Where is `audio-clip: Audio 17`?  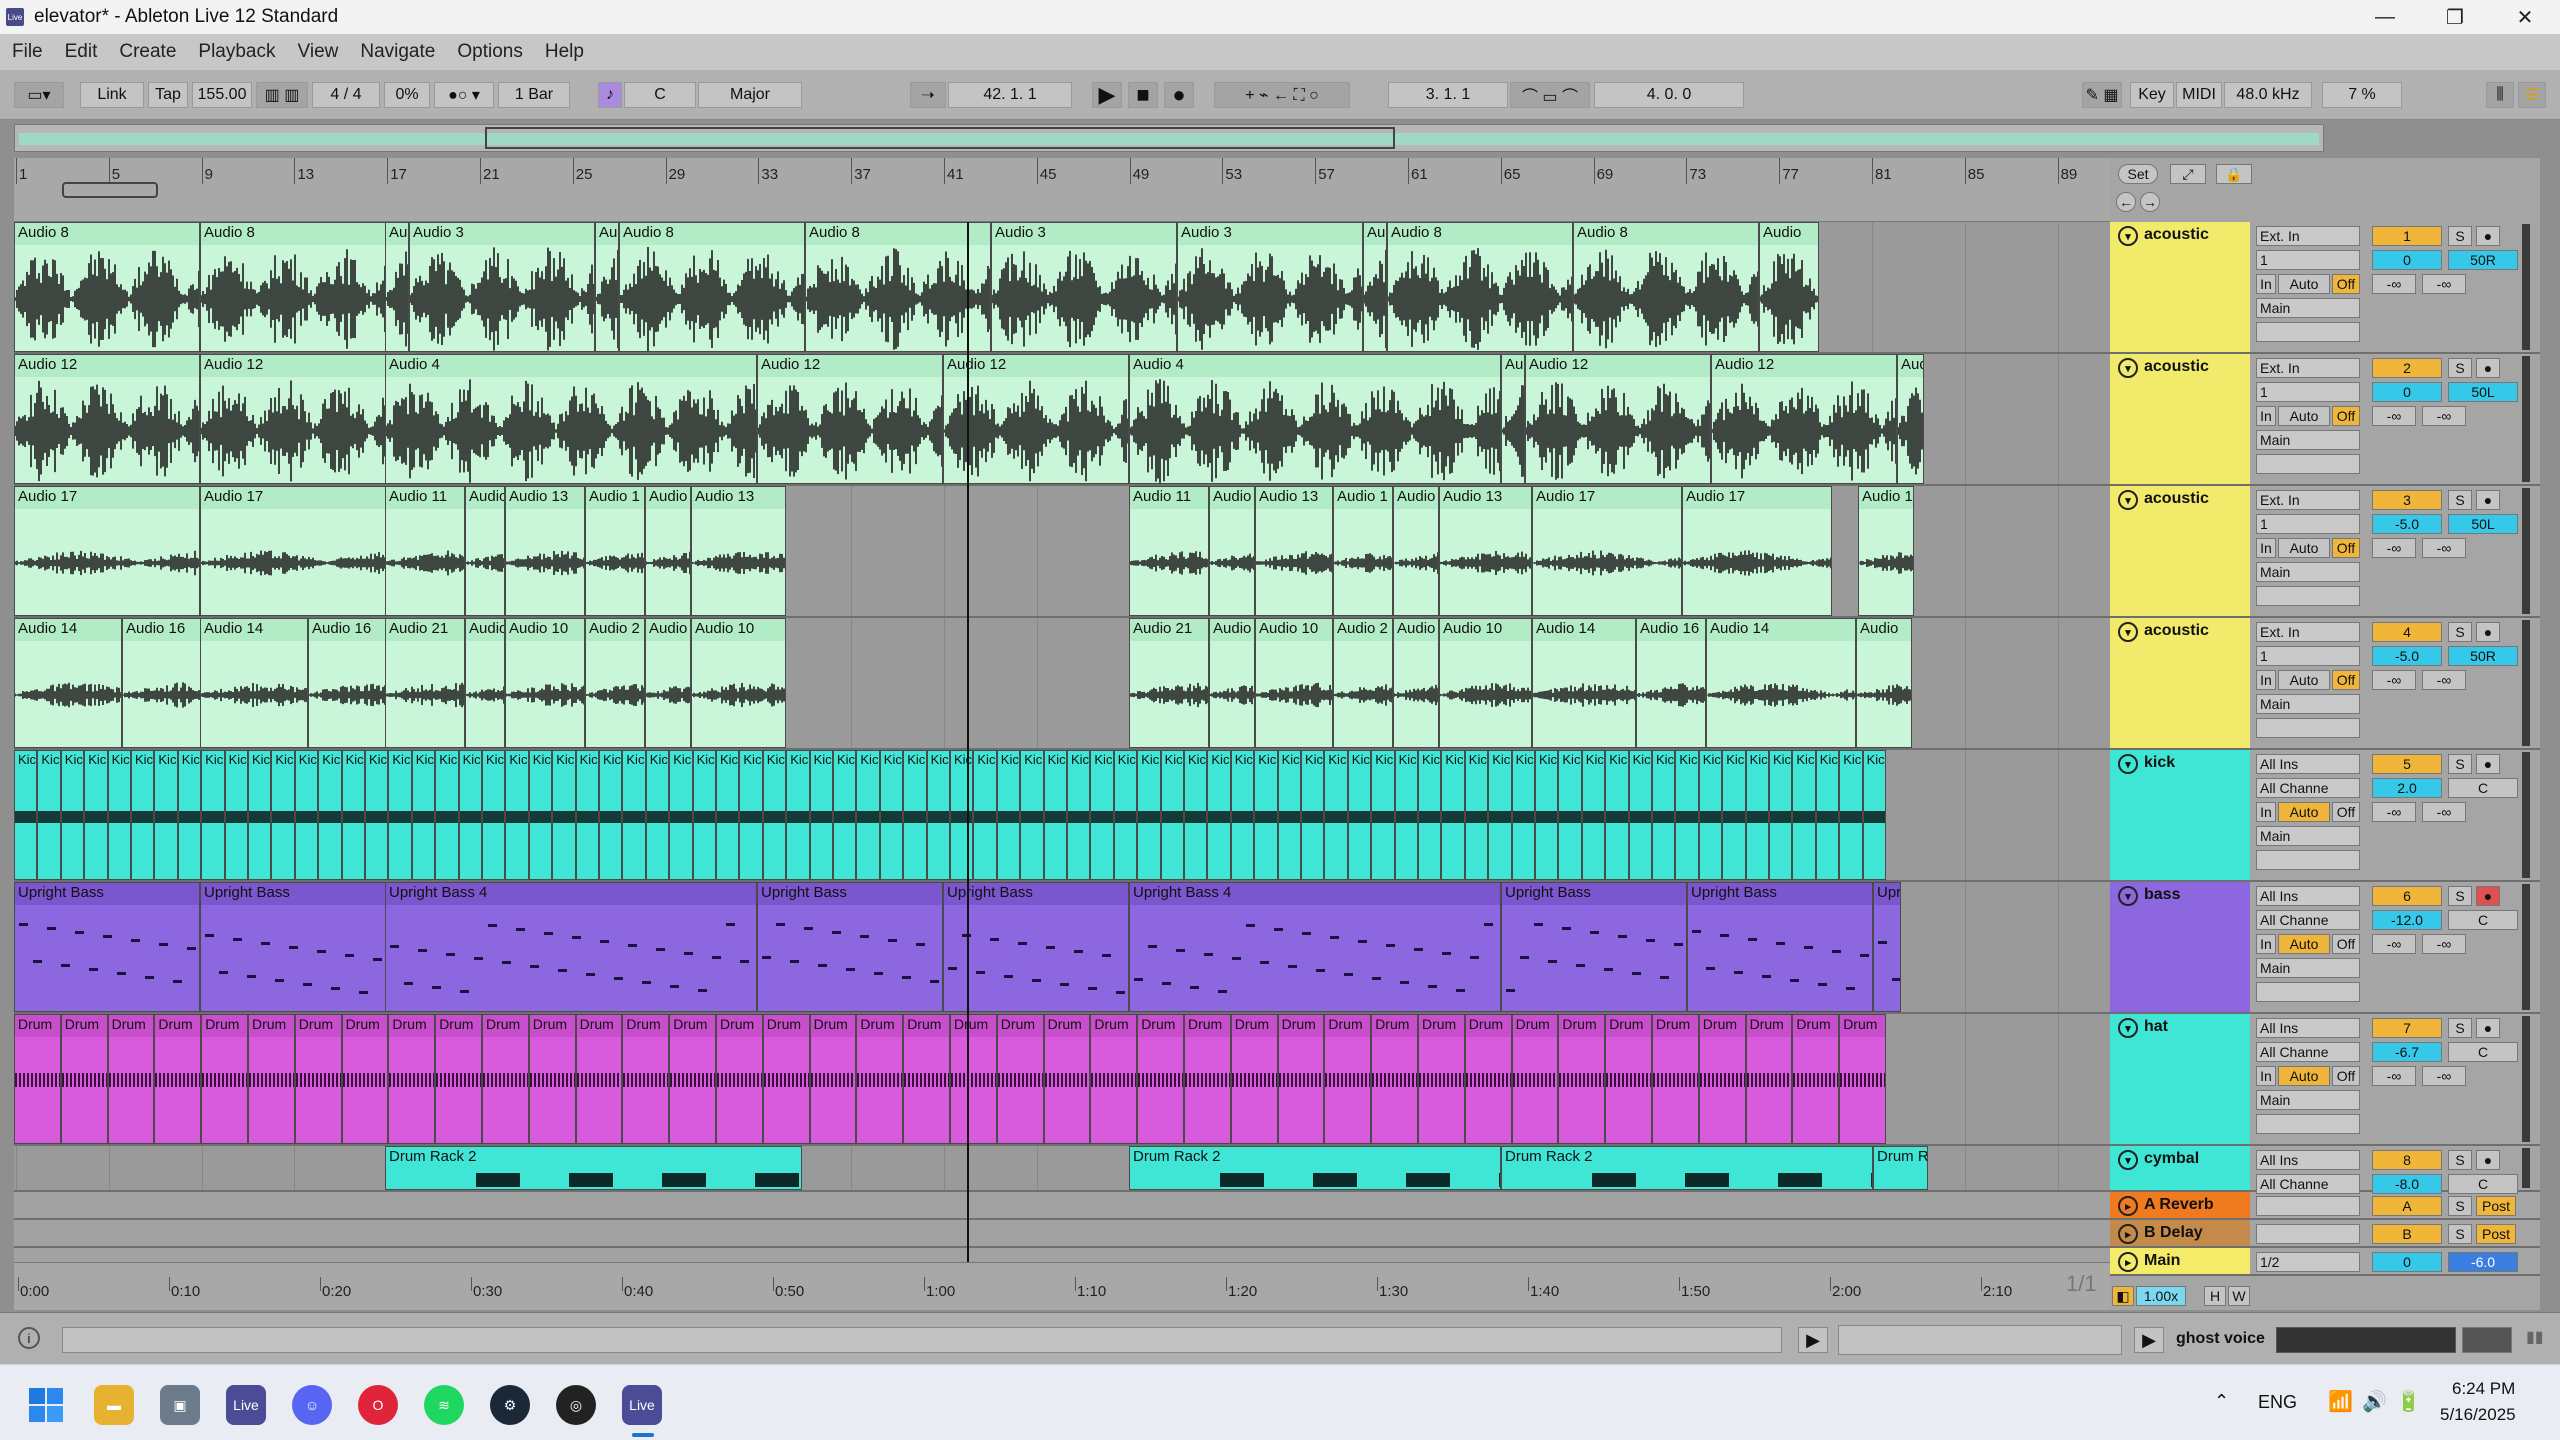
audio-clip: Audio 17 is located at coordinates (1607, 551).